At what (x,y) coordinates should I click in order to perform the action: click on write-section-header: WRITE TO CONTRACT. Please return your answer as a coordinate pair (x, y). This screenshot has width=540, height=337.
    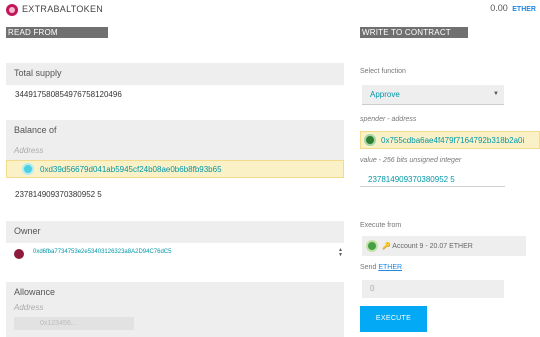
    Looking at the image, I should click on (414, 32).